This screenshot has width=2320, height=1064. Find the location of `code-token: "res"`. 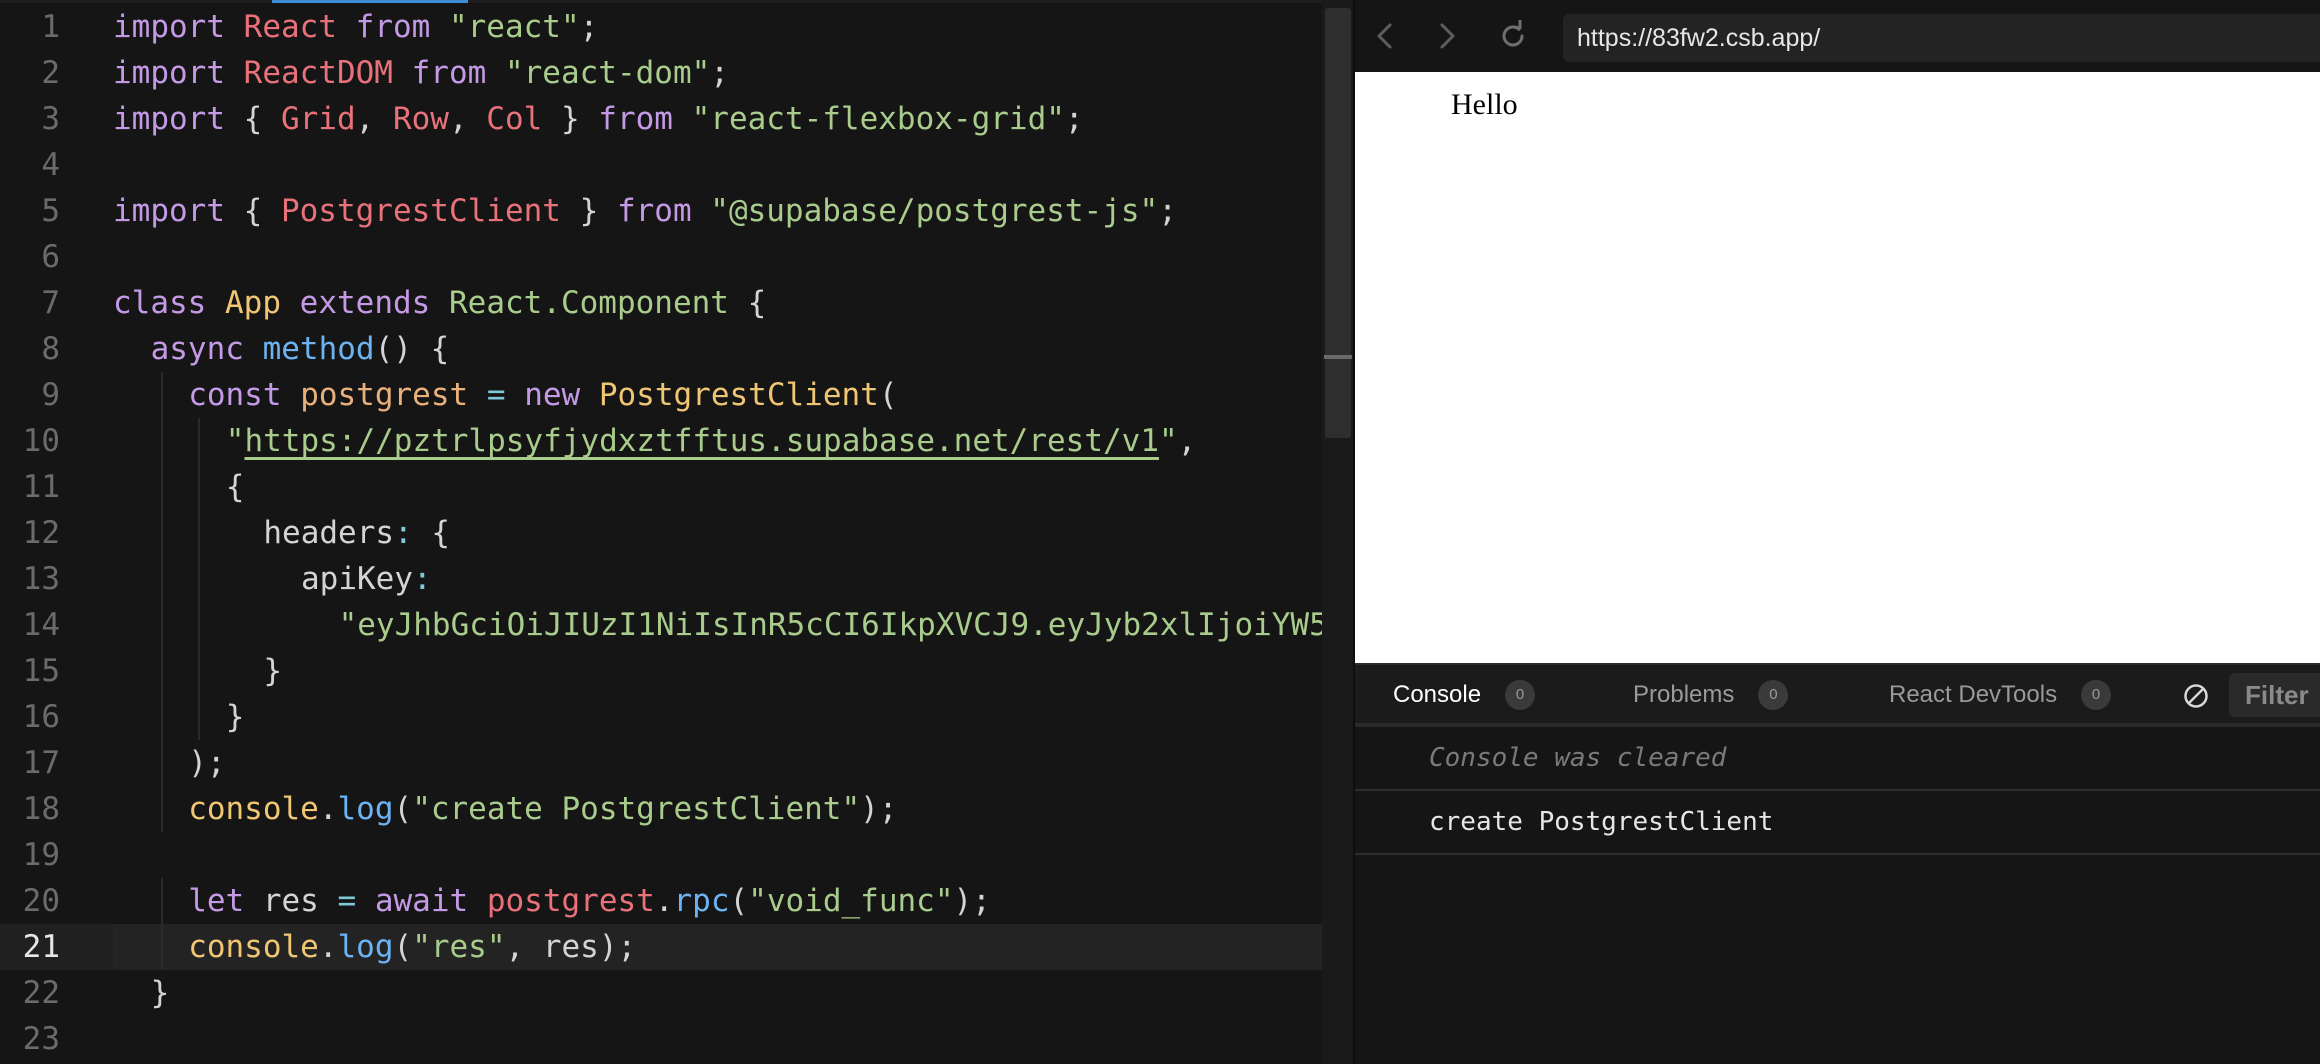

code-token: "res" is located at coordinates (459, 947).